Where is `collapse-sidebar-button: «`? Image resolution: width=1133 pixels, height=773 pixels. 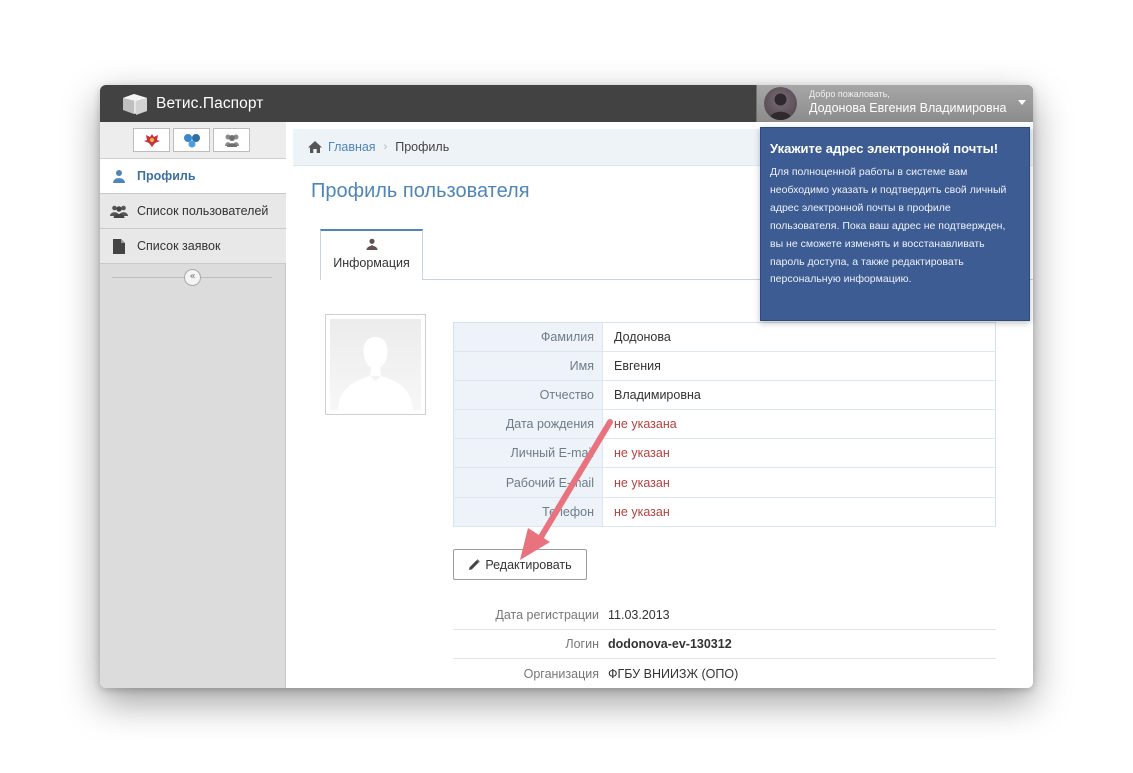 collapse-sidebar-button: « is located at coordinates (192, 277).